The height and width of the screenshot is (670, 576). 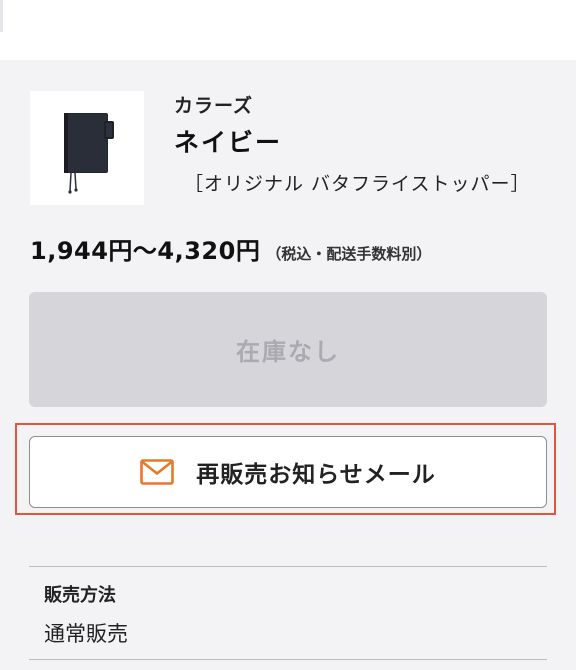 I want to click on section-divider-top, so click(x=288, y=566).